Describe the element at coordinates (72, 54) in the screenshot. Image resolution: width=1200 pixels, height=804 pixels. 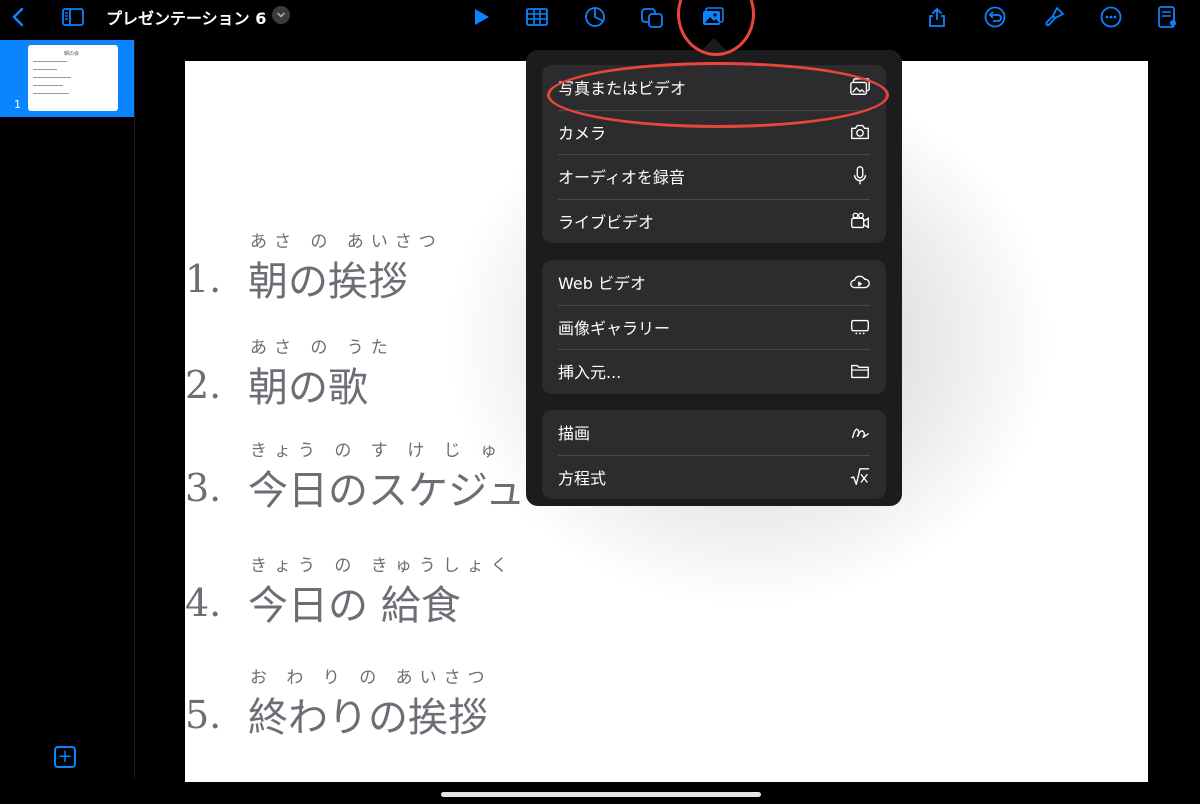
I see `thumbnail-title: 朝の会` at that location.